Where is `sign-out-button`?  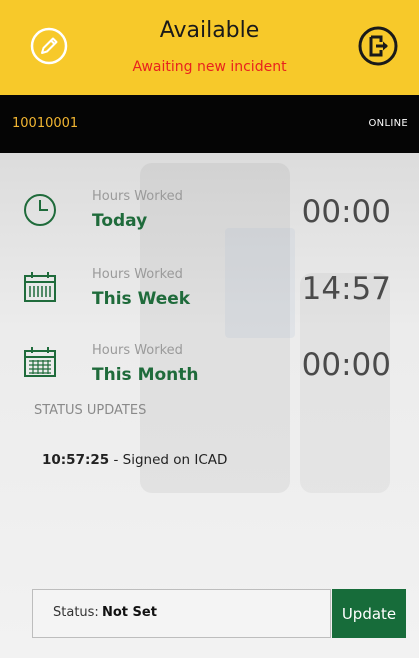
sign-out-button is located at coordinates (378, 46).